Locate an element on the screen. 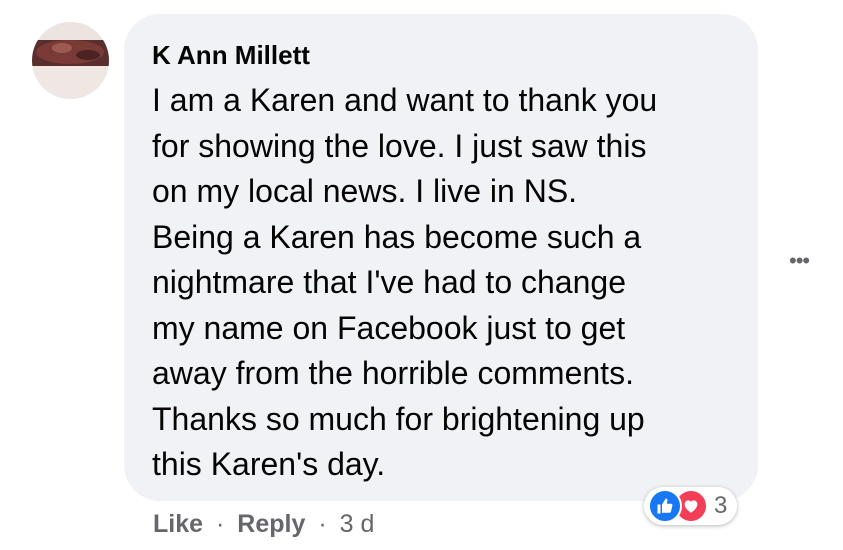 The height and width of the screenshot is (550, 843). comment-line: I am a Karen and want to thank you is located at coordinates (405, 100).